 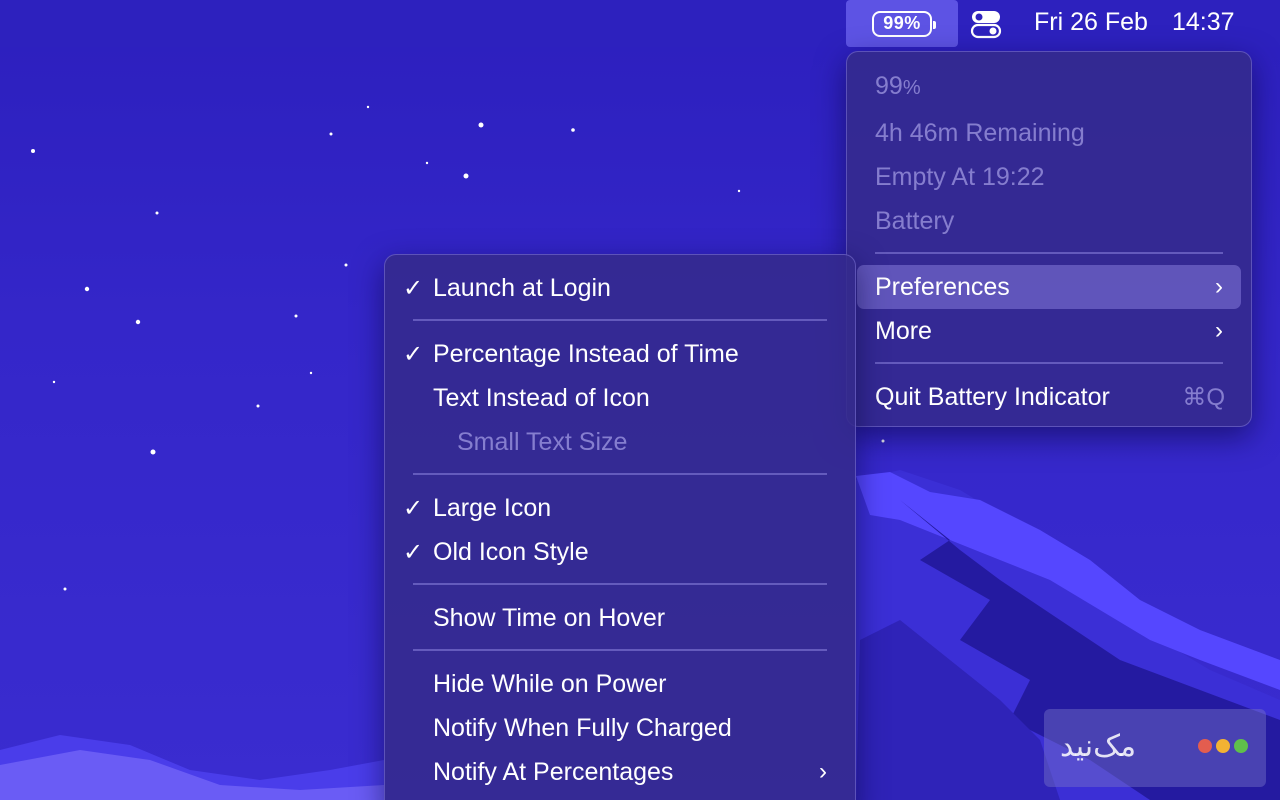 I want to click on watermark-logo: مک‌نید, so click(x=1155, y=748).